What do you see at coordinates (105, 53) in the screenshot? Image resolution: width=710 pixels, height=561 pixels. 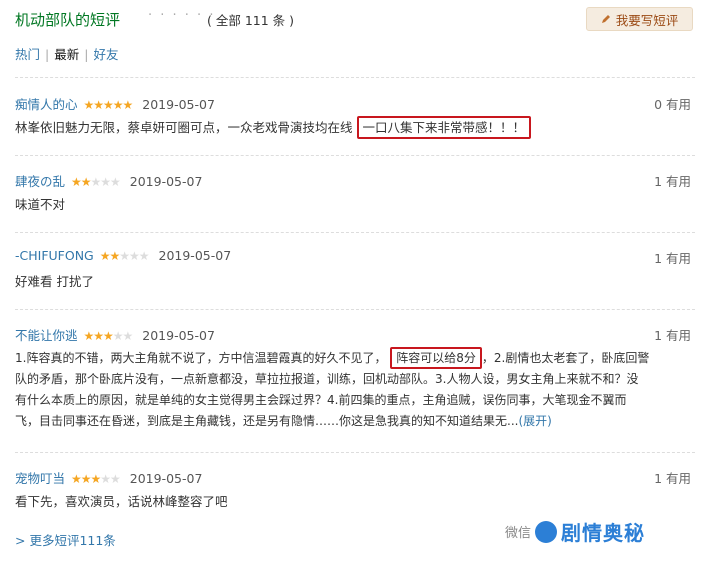 I see `tab-friends: 好友` at bounding box center [105, 53].